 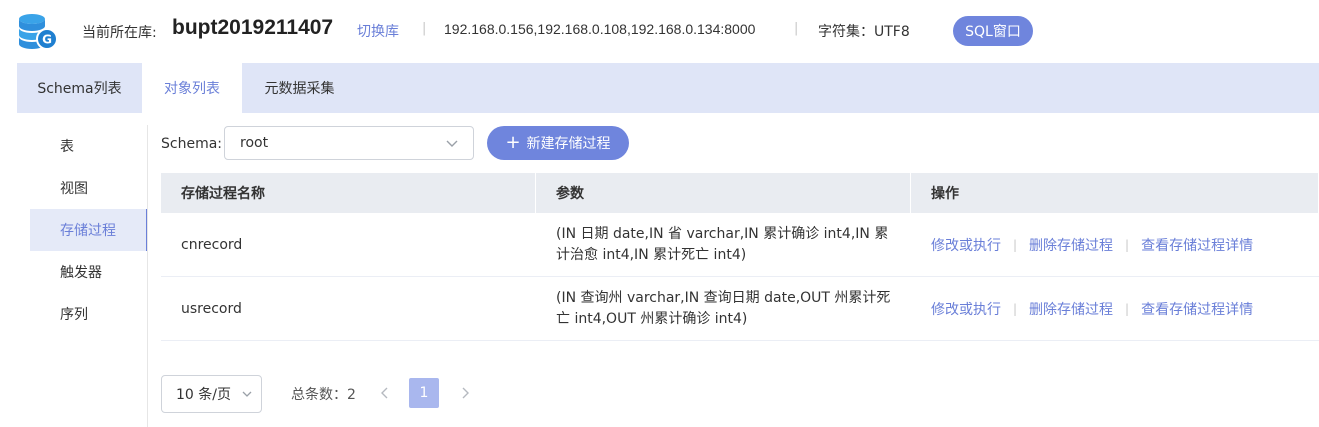 What do you see at coordinates (993, 31) in the screenshot?
I see `sql-window-button: SQL窗口` at bounding box center [993, 31].